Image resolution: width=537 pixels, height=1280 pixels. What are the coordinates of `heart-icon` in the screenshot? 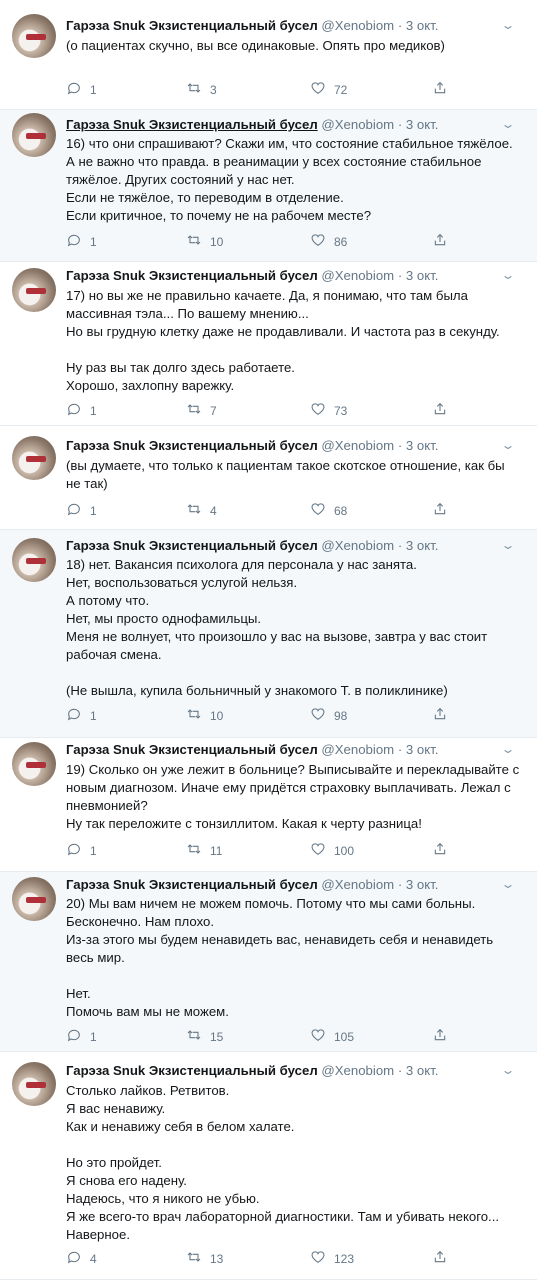 It's located at (318, 1258).